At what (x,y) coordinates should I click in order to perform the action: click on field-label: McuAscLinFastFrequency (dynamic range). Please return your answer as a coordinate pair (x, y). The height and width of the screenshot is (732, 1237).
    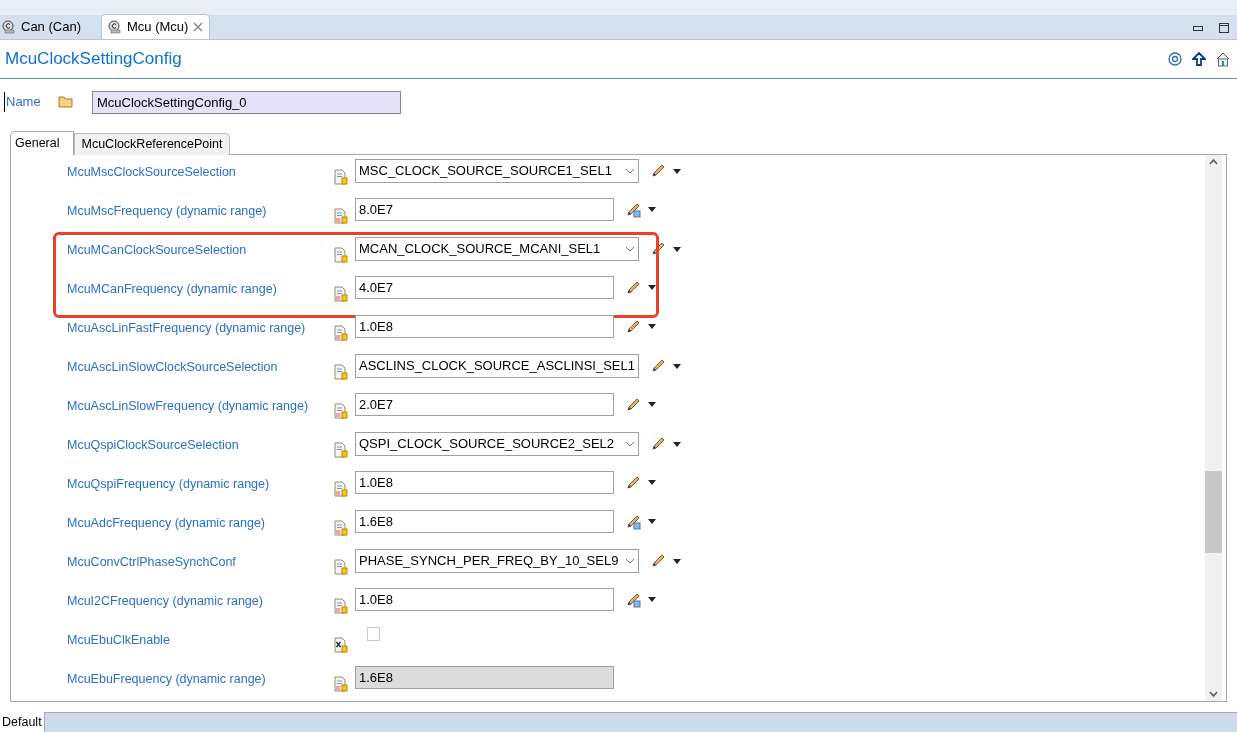
    Looking at the image, I should click on (187, 328).